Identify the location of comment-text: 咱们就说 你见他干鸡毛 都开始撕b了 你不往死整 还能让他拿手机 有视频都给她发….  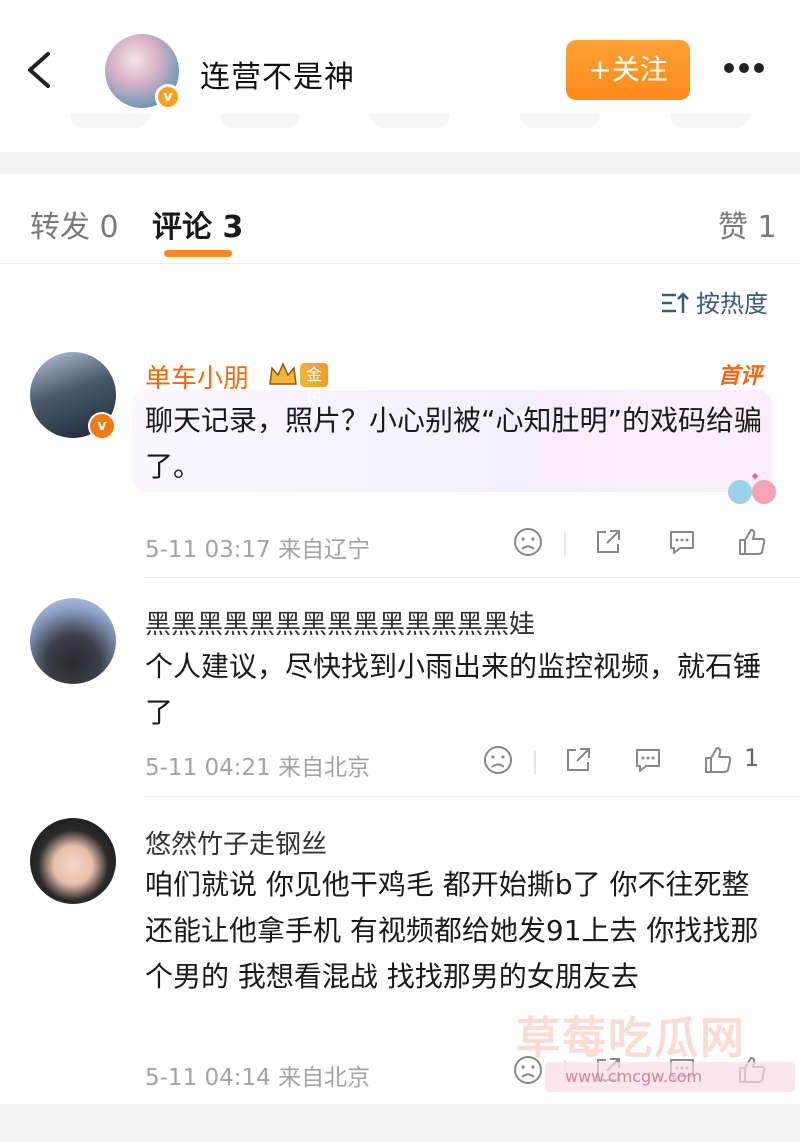
(452, 930).